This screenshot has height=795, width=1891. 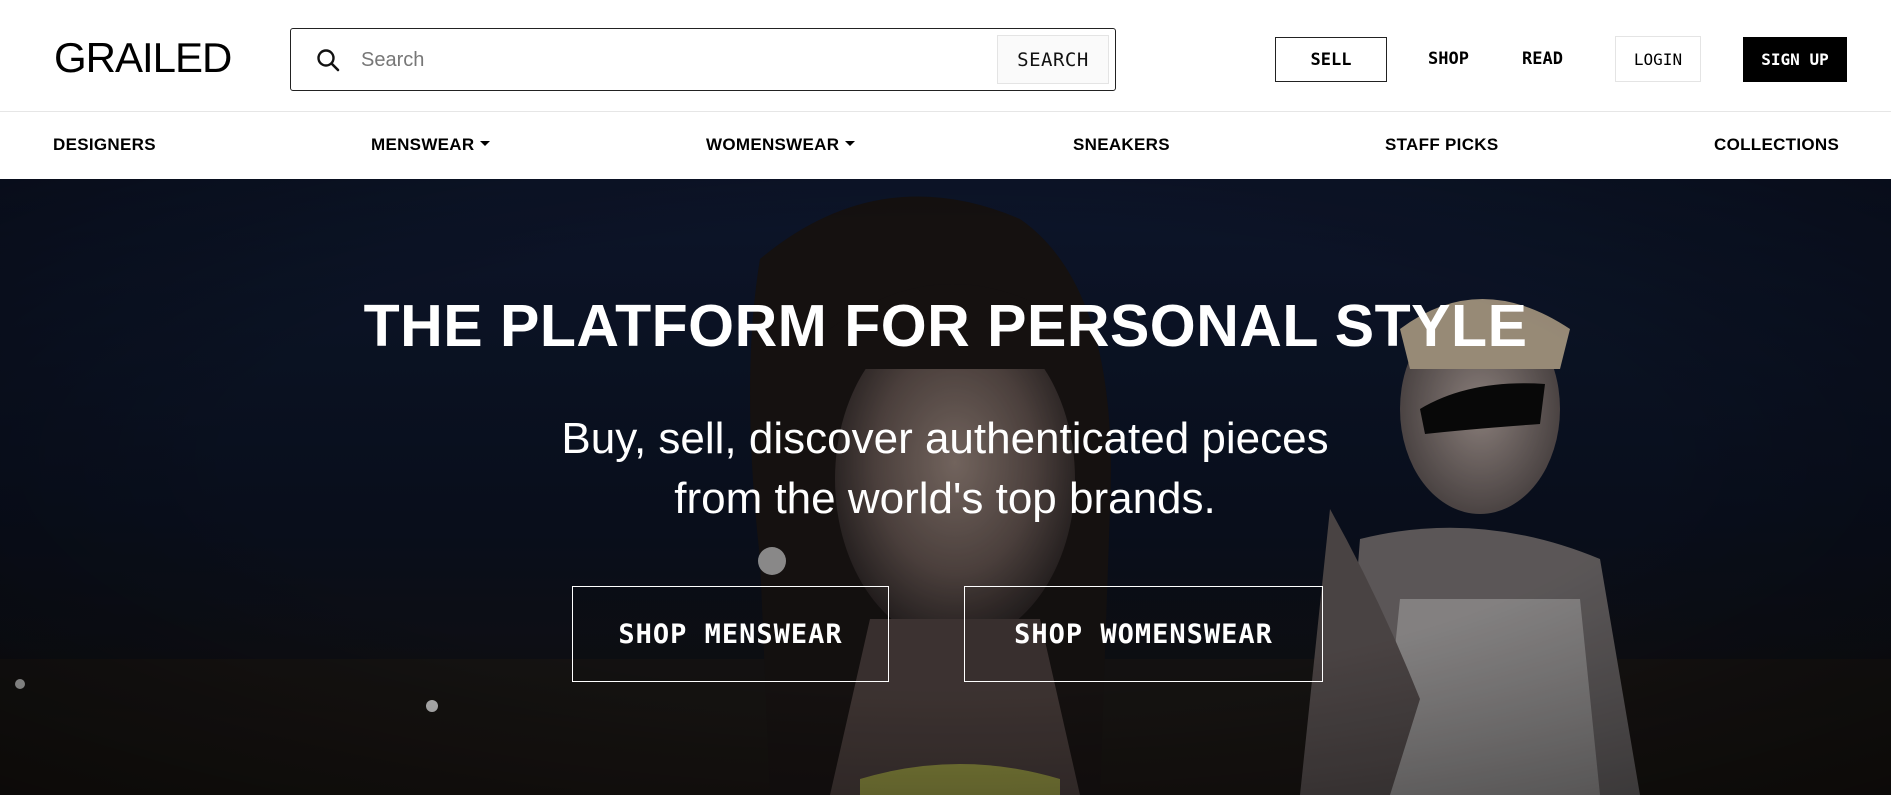 What do you see at coordinates (423, 144) in the screenshot?
I see `nav-item-label: MENSWEAR` at bounding box center [423, 144].